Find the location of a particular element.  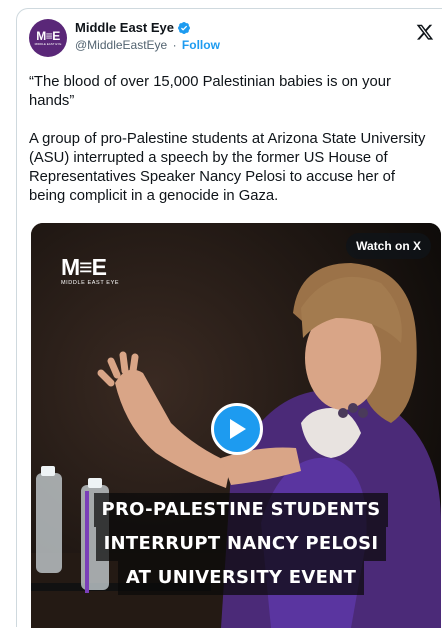

watch-on-x-button: Watch on X is located at coordinates (388, 246).